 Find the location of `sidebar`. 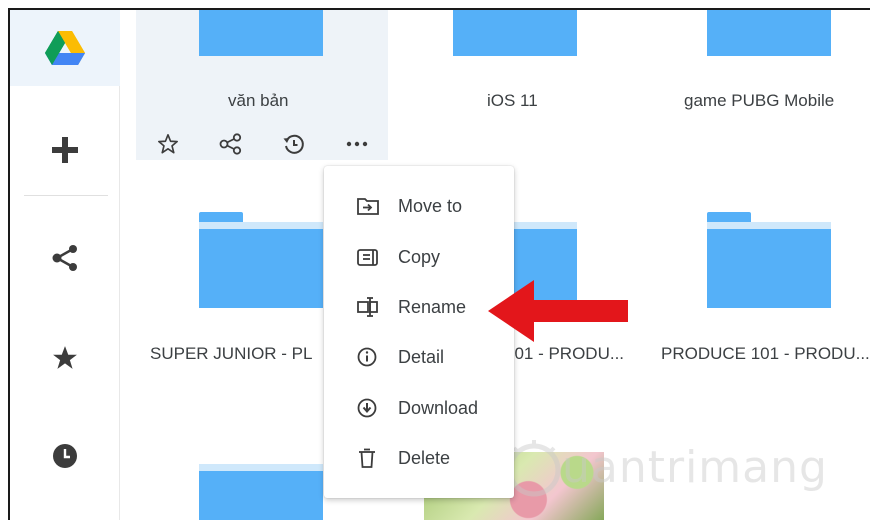

sidebar is located at coordinates (65, 265).